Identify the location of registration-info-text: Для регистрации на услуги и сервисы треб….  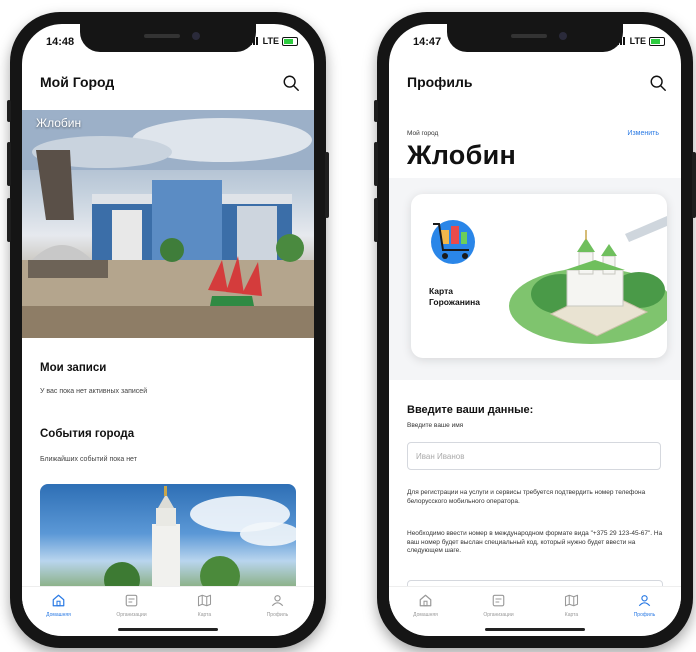
(526, 497).